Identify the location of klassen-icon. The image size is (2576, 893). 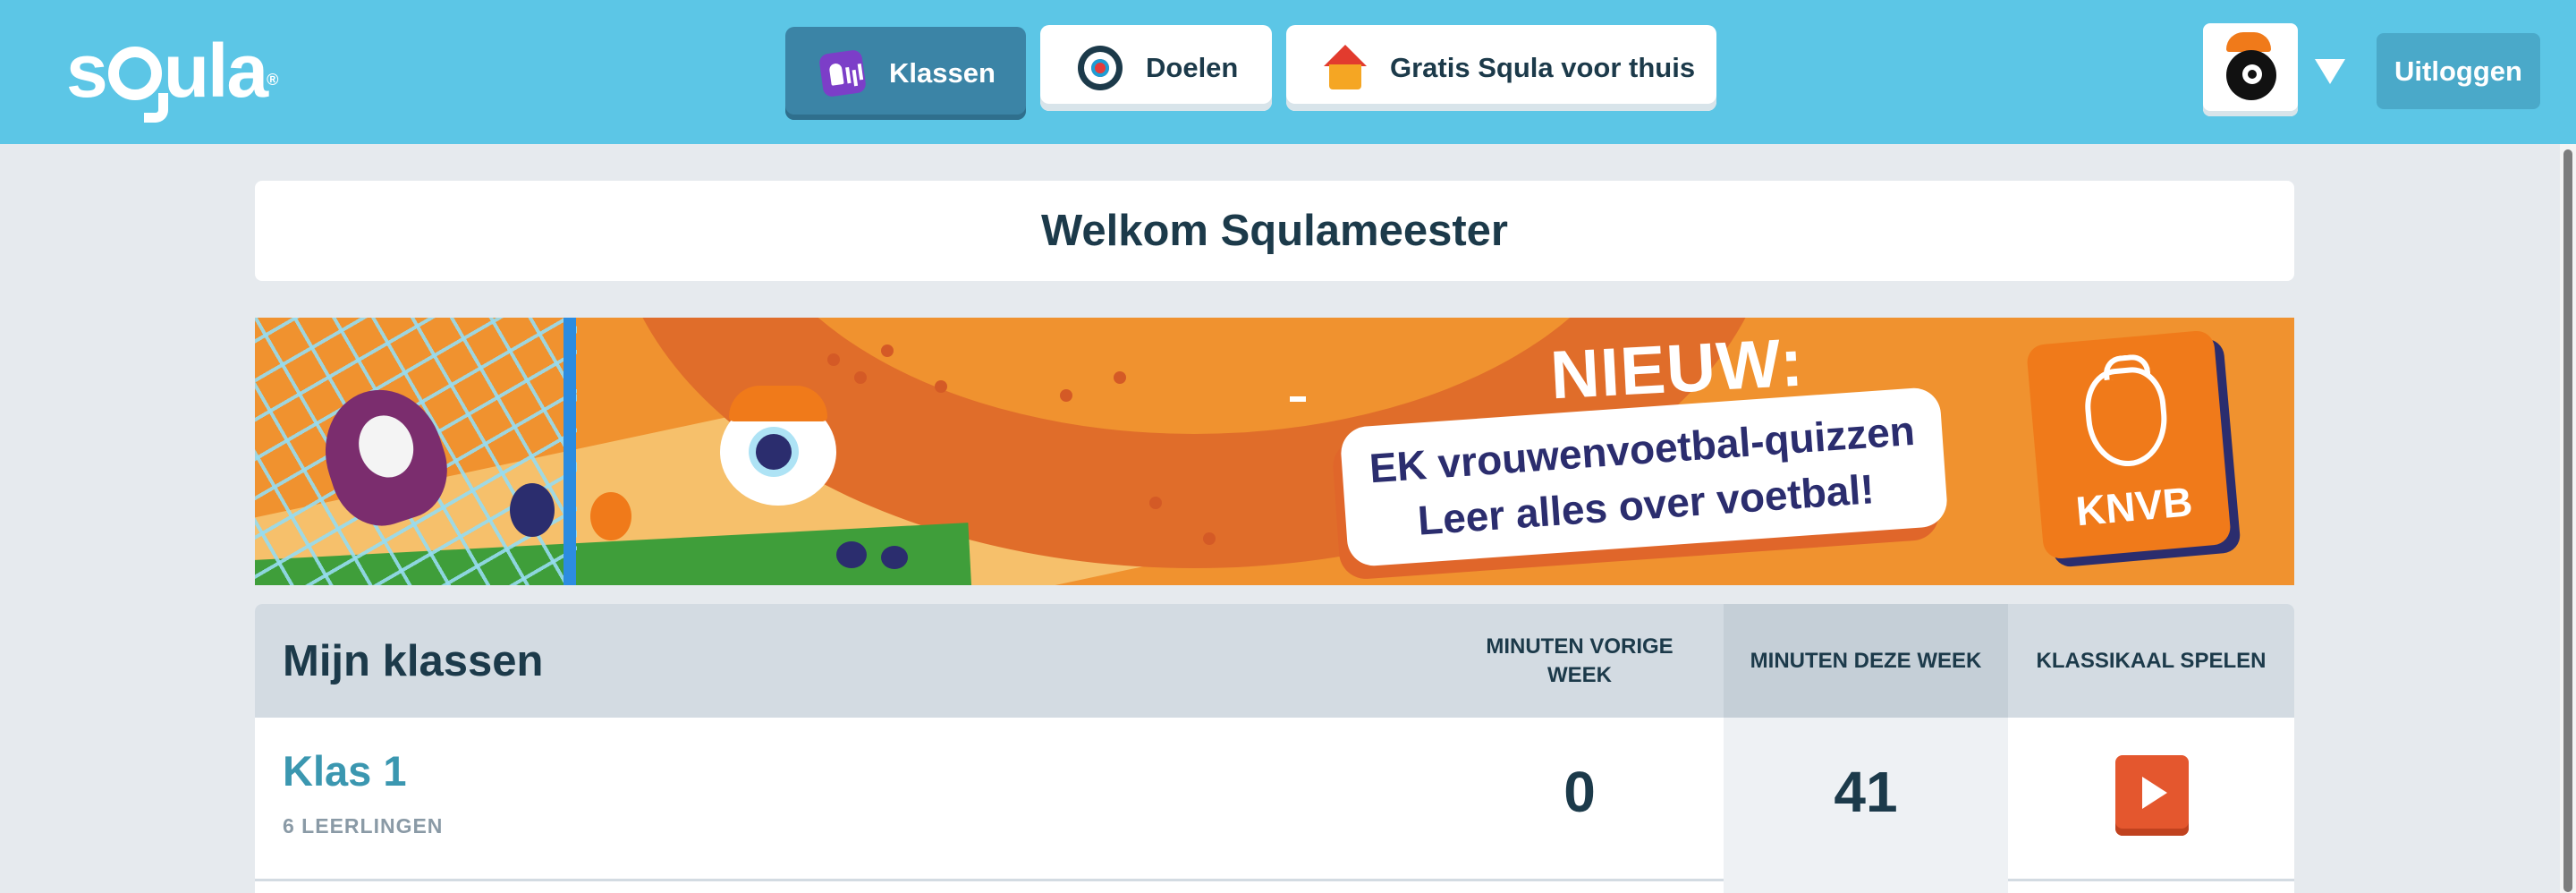
(843, 73).